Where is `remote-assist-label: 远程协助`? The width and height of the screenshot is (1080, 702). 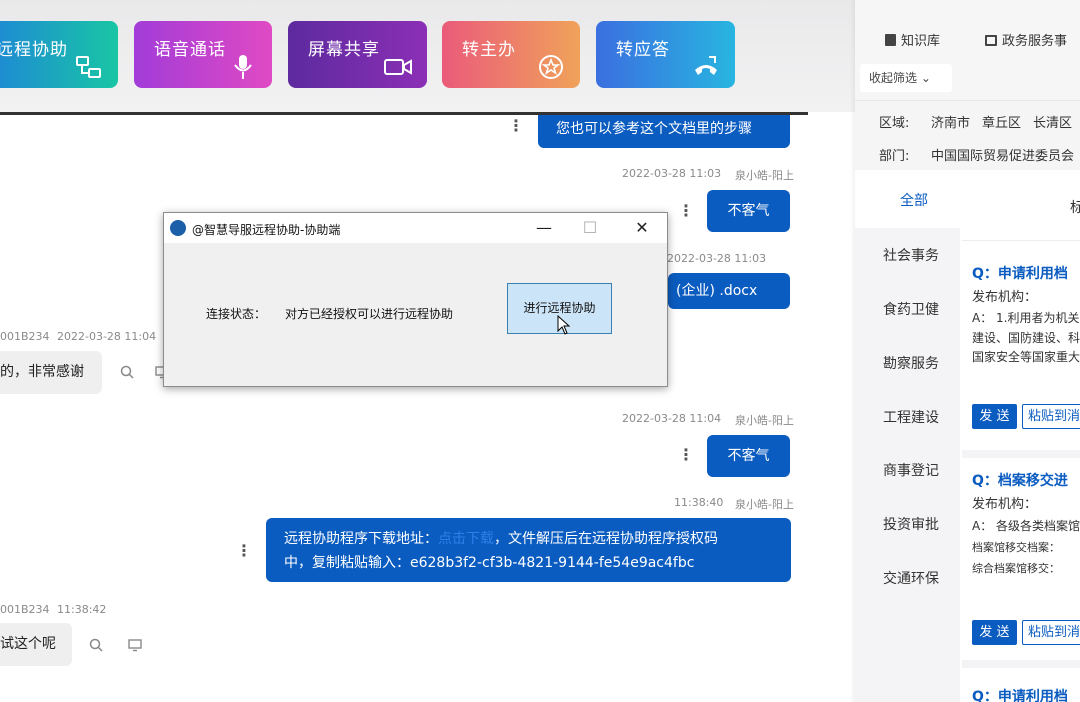 remote-assist-label: 远程协助 is located at coordinates (34, 50).